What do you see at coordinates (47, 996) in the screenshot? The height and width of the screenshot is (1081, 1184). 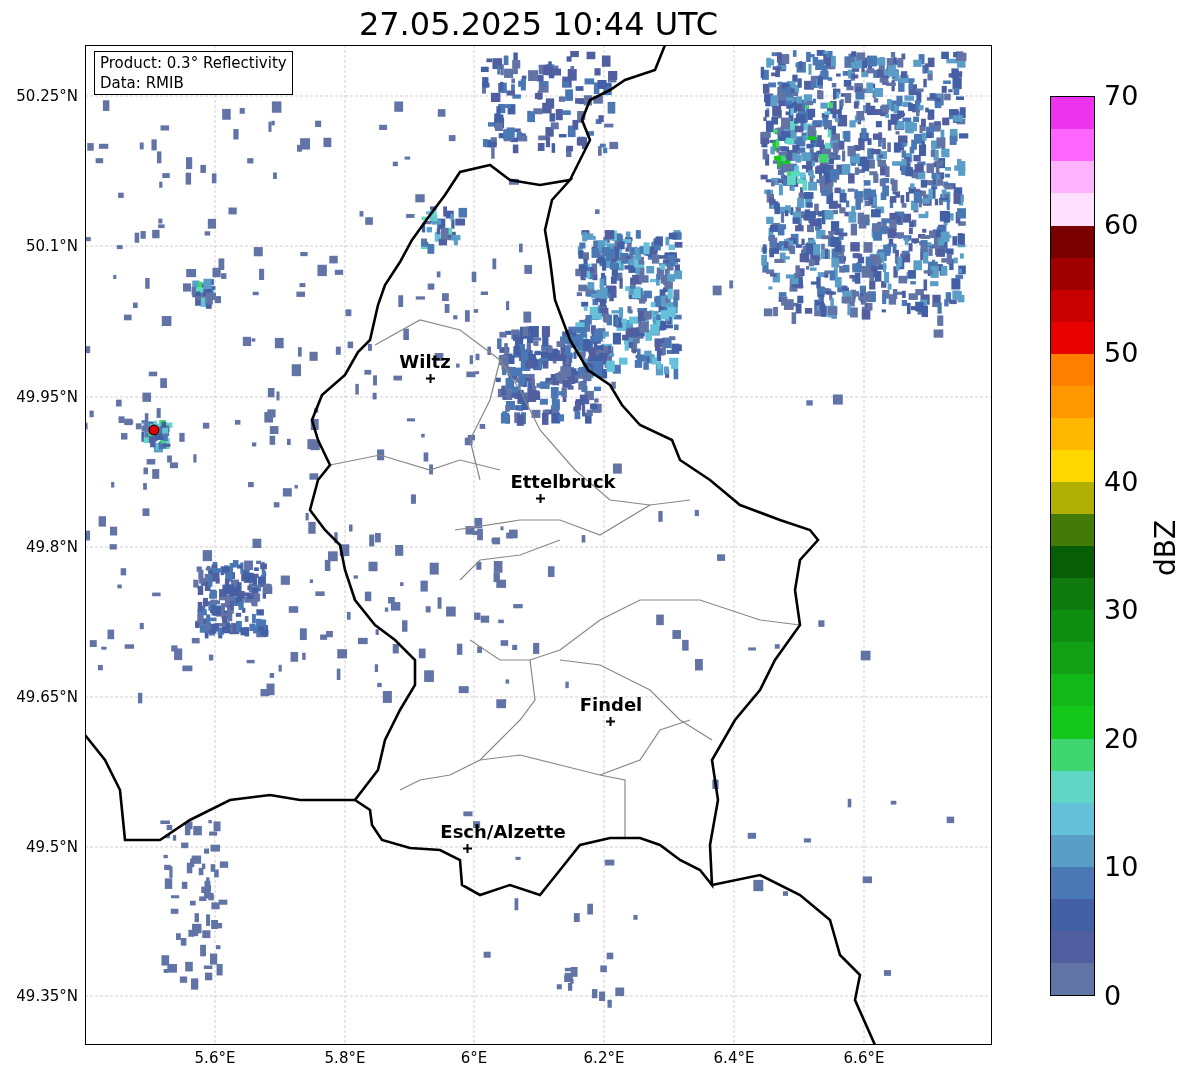 I see `axis-label: 49.35°N` at bounding box center [47, 996].